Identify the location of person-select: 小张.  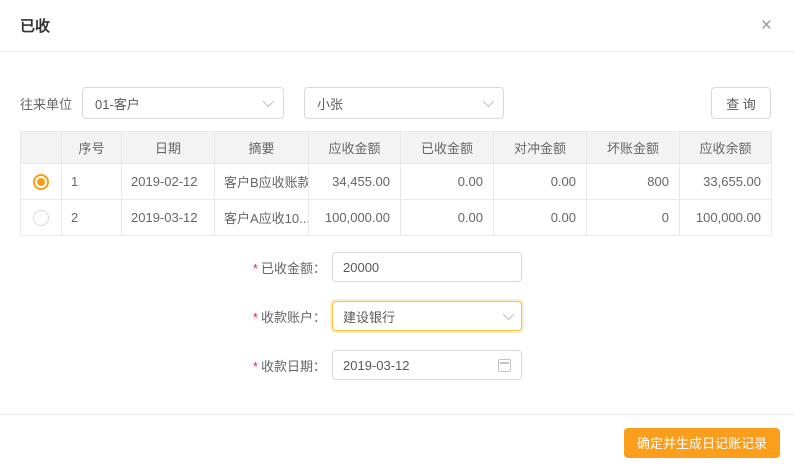
(404, 103).